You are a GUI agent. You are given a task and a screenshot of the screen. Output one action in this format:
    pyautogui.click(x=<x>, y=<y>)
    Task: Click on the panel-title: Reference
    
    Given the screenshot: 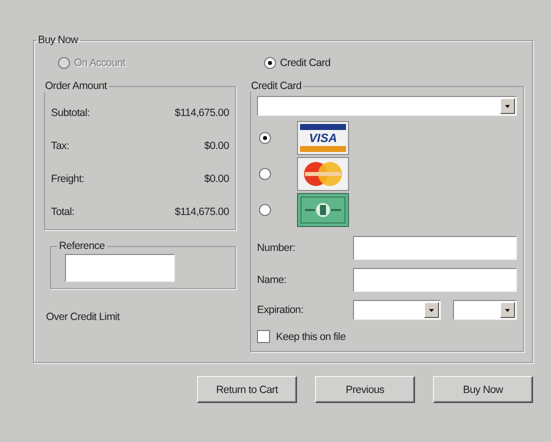 What is the action you would take?
    pyautogui.click(x=82, y=246)
    